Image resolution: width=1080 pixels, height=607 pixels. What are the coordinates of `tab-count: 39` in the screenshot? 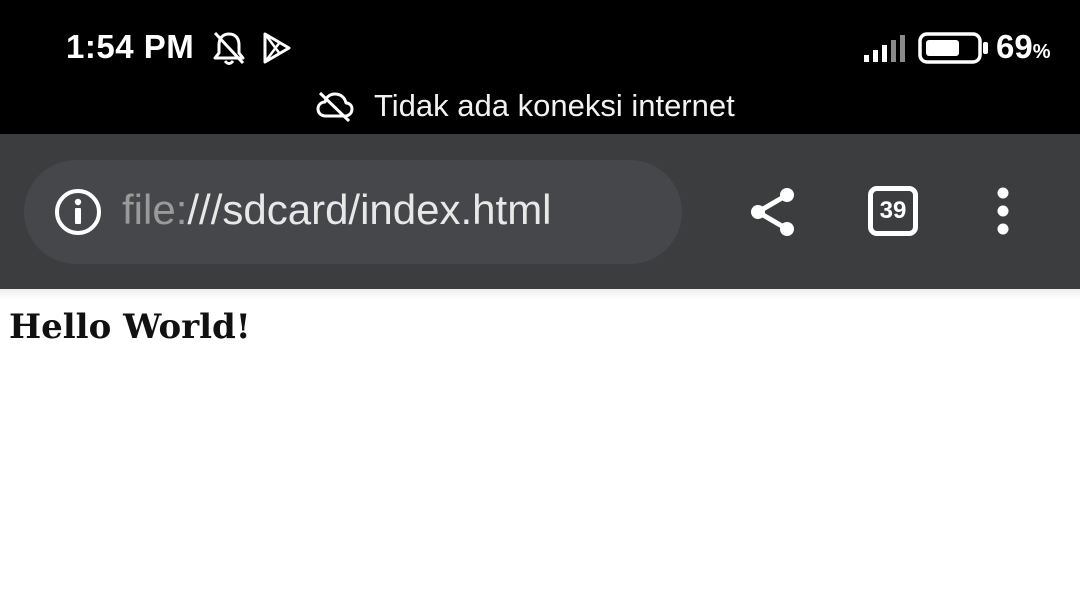 It's located at (893, 210).